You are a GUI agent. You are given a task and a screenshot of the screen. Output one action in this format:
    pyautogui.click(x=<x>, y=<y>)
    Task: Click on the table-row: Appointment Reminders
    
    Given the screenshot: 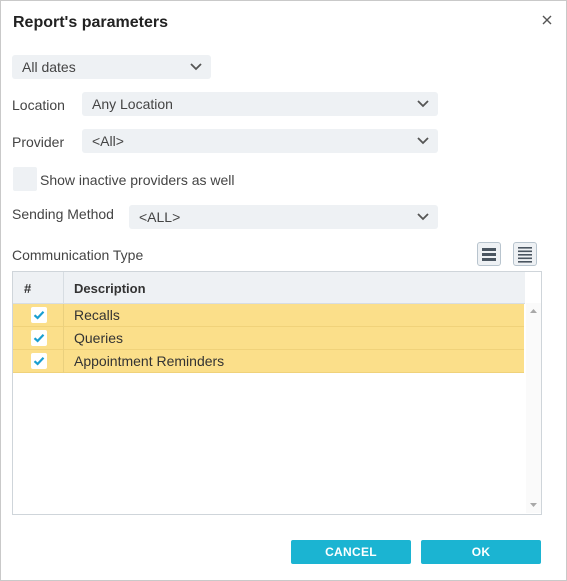 What is the action you would take?
    pyautogui.click(x=268, y=361)
    